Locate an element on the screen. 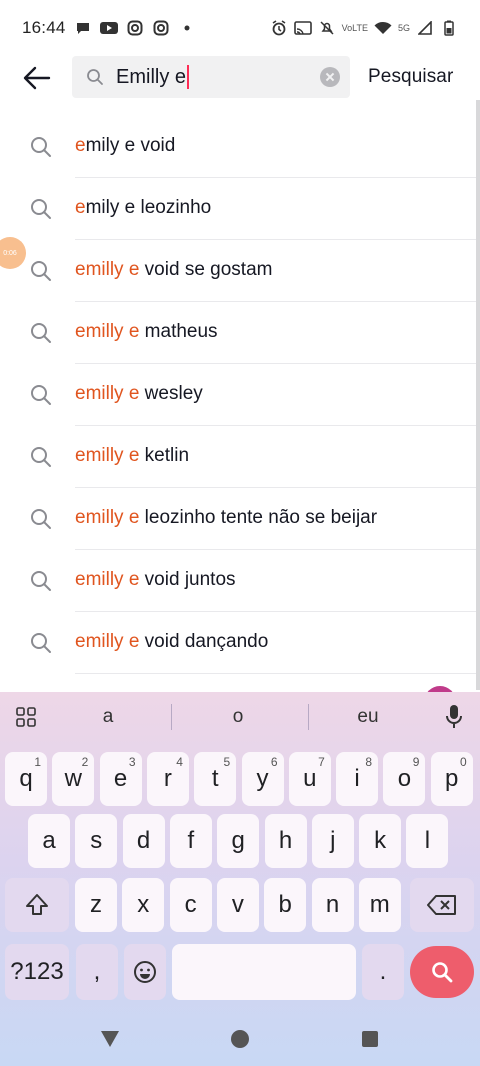  shift-key is located at coordinates (37, 905).